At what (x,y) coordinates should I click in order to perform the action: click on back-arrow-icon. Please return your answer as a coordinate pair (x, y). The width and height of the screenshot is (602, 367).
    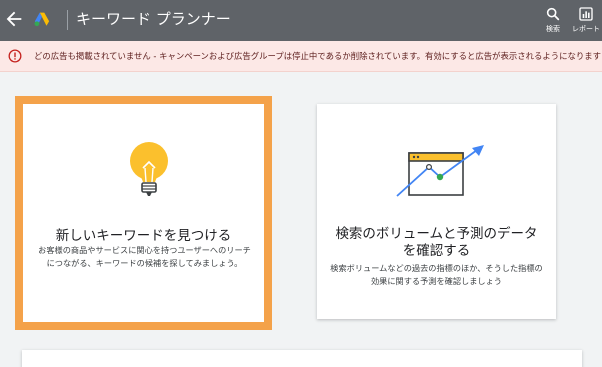
    Looking at the image, I should click on (14, 19).